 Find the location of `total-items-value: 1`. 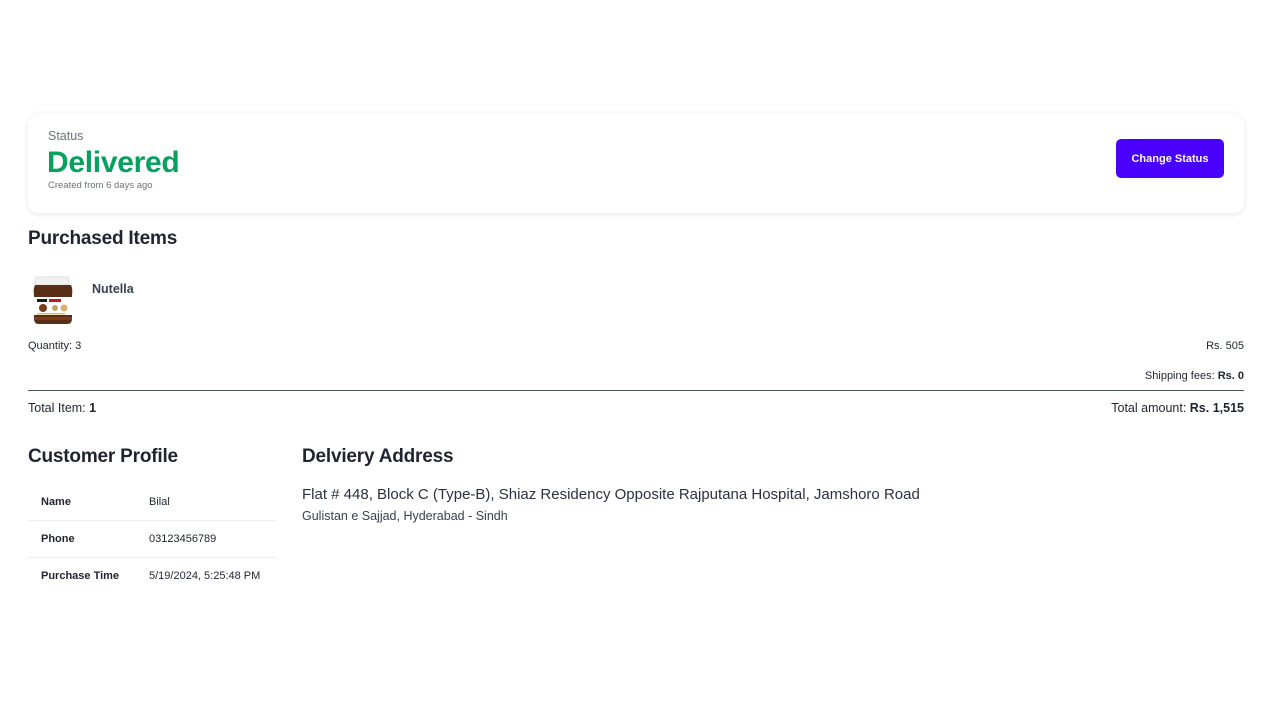

total-items-value: 1 is located at coordinates (93, 408).